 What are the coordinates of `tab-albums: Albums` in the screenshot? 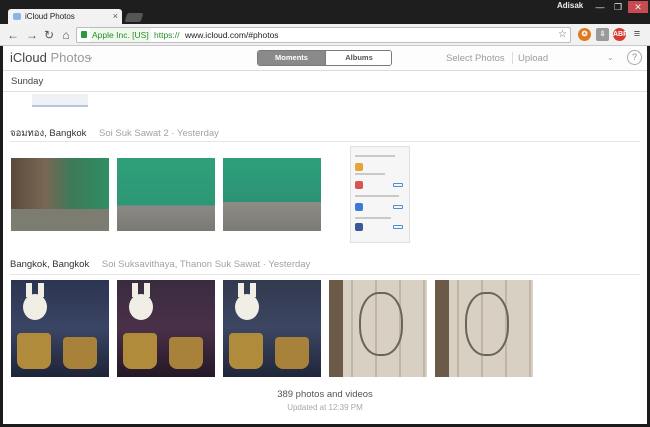 It's located at (358, 58).